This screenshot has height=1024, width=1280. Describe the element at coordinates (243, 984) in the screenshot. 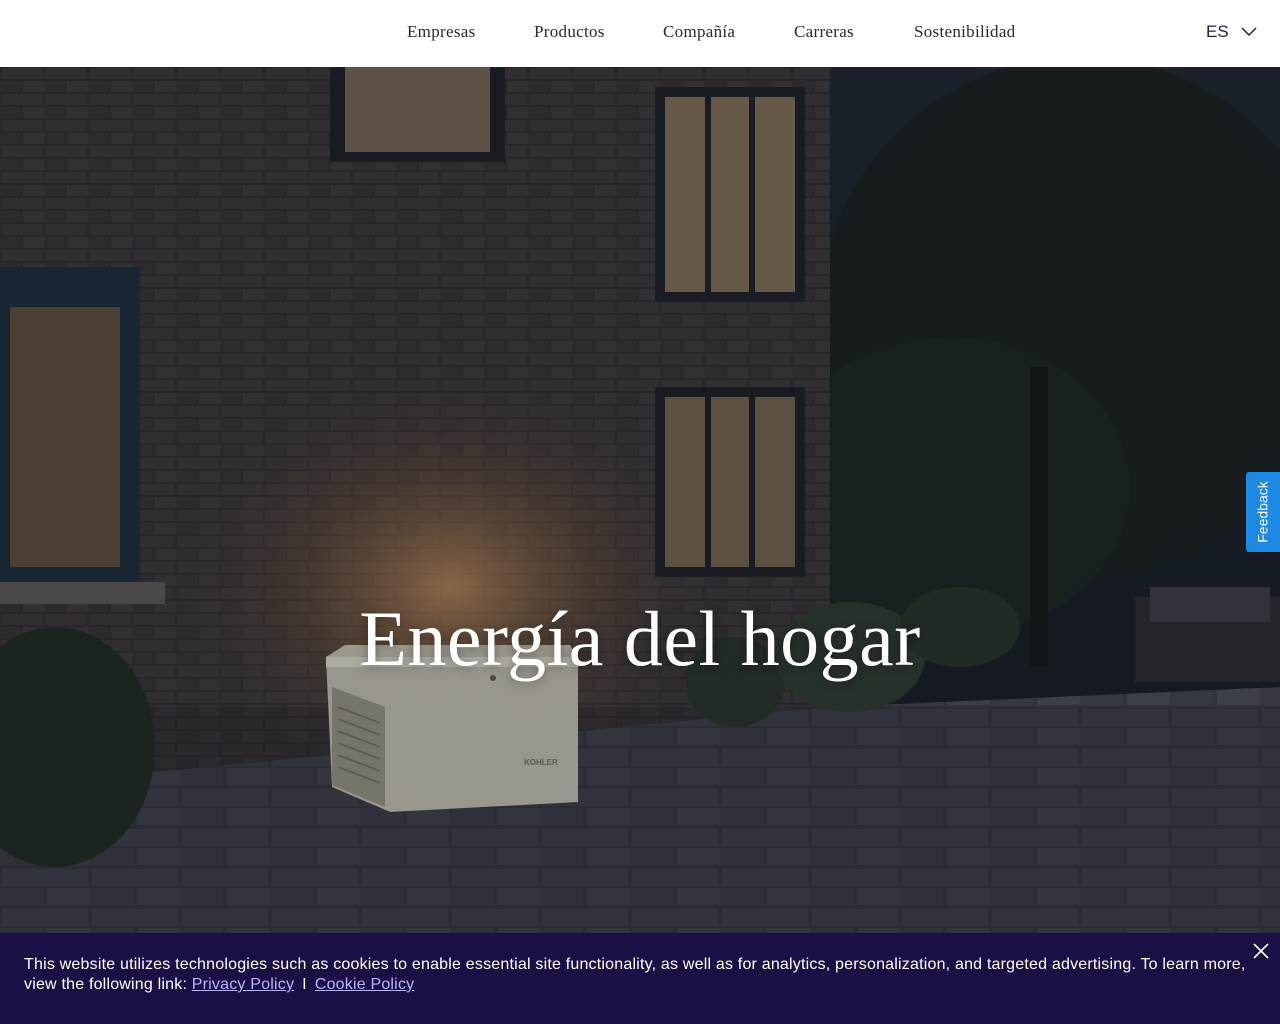

I see `privacy-policy-link: Privacy Policy` at that location.